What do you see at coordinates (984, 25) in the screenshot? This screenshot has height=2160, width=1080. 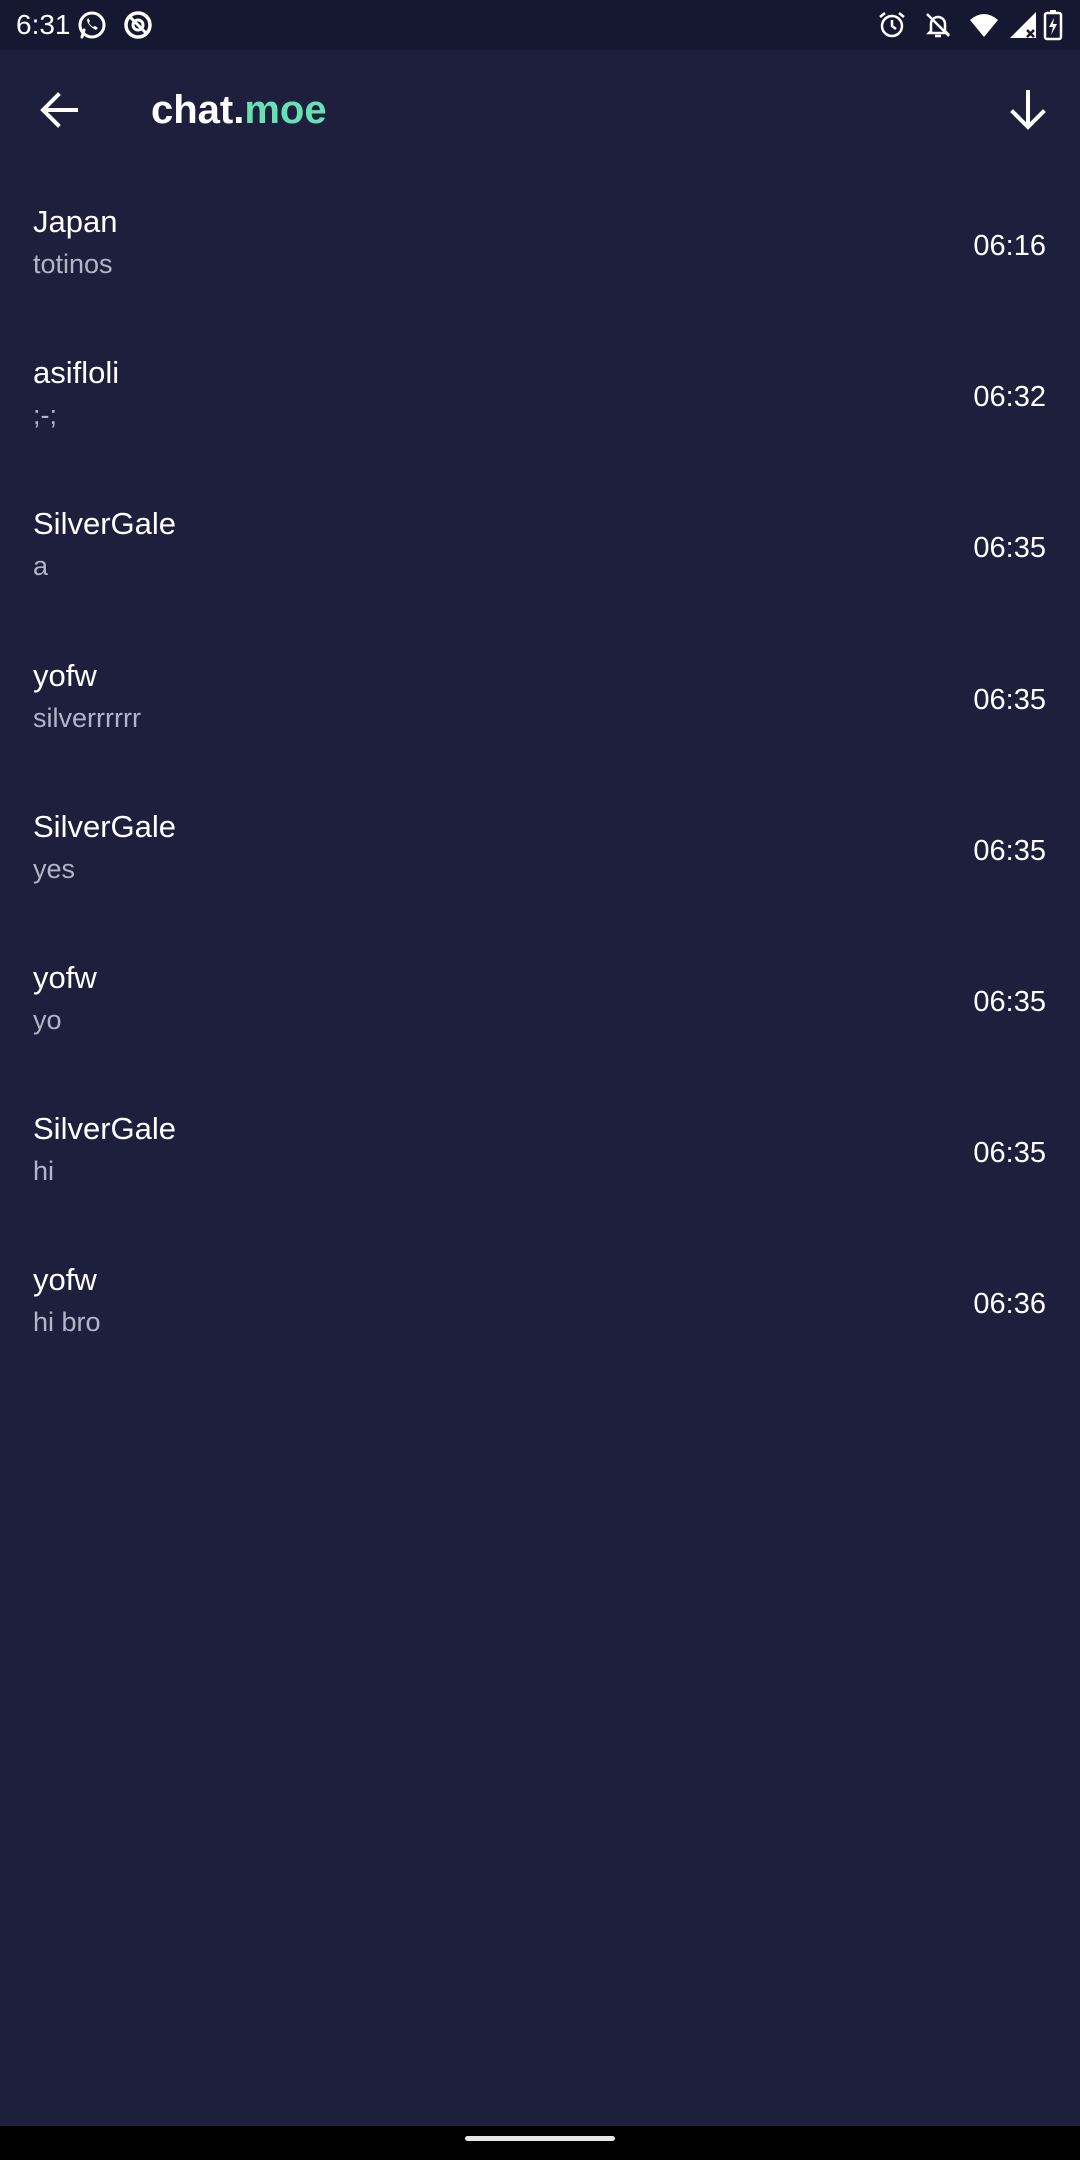 I see `wifi-icon` at bounding box center [984, 25].